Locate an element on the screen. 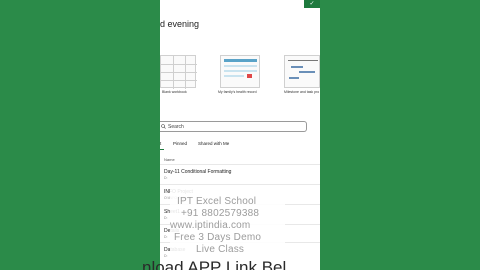 The image size is (480, 270). watermark-line: Free 3 Days Demo is located at coordinates (218, 237).